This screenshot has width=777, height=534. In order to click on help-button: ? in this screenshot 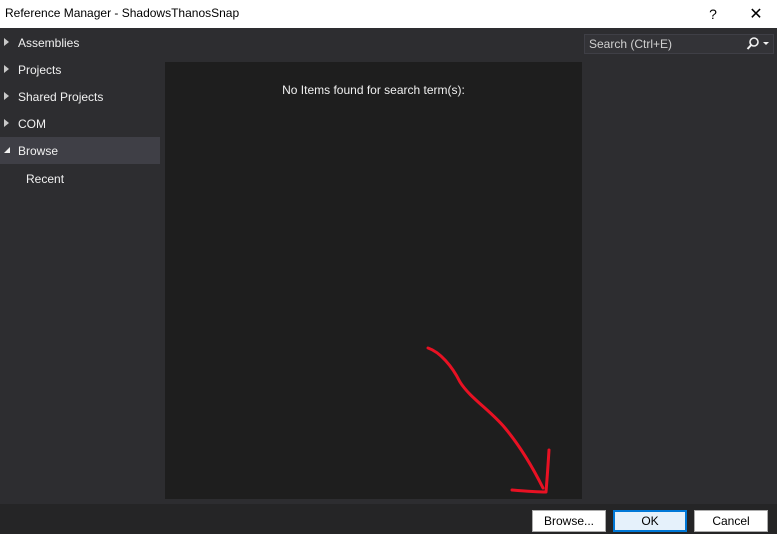, I will do `click(713, 14)`.